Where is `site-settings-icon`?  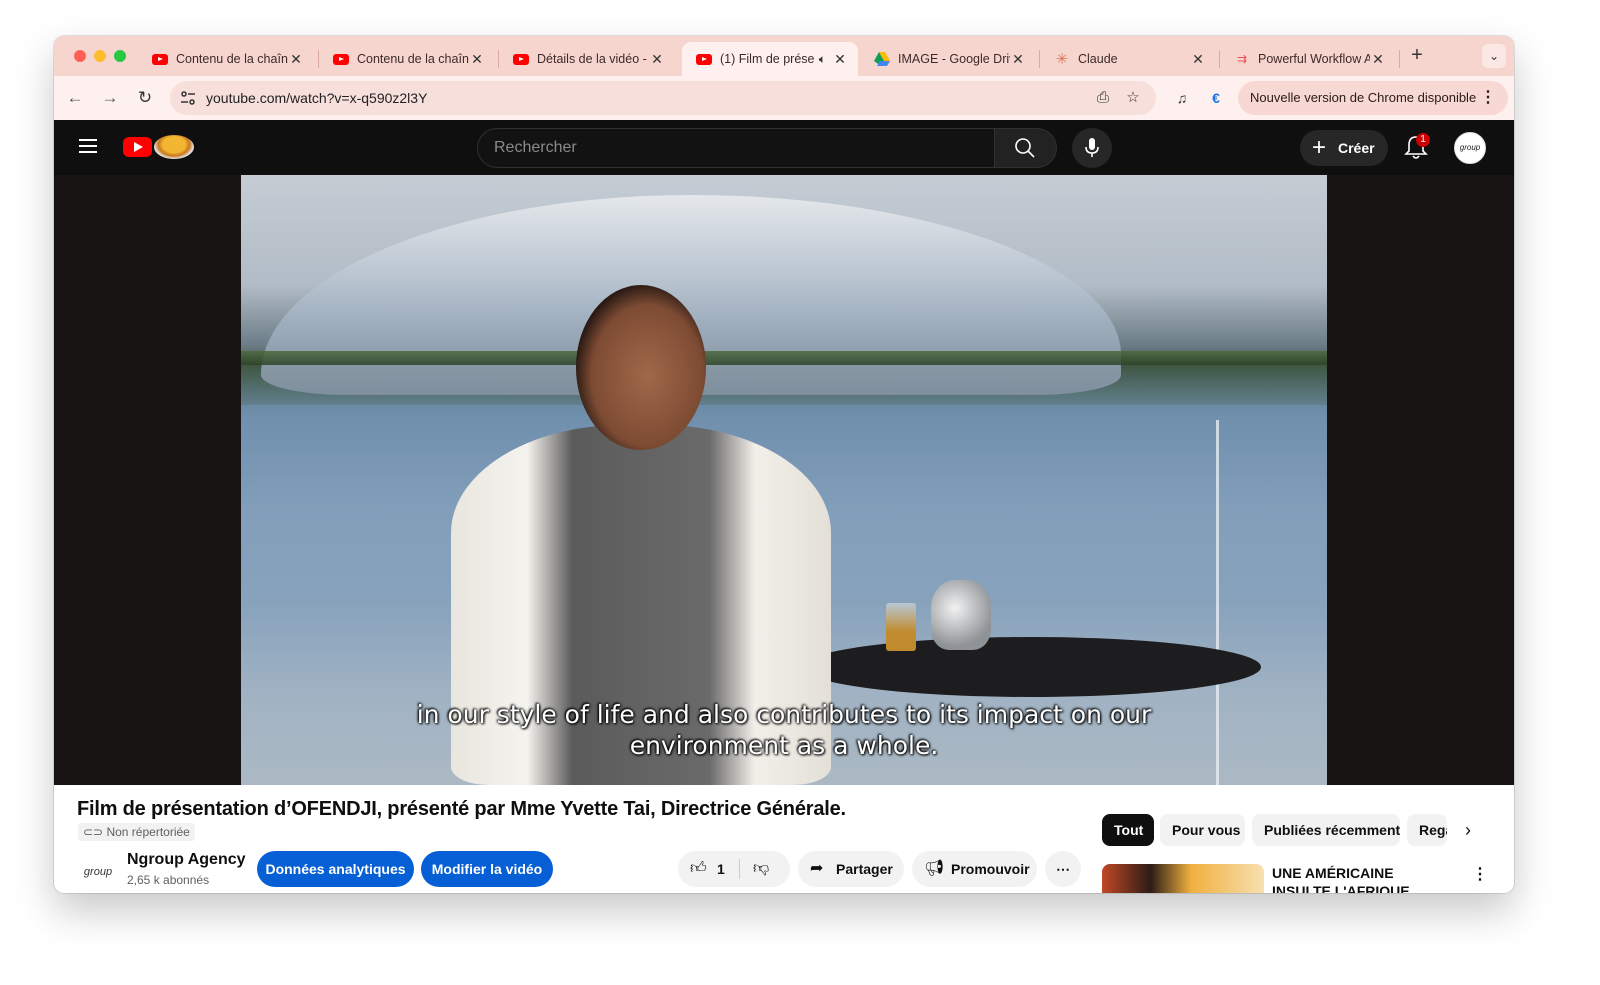 site-settings-icon is located at coordinates (188, 98).